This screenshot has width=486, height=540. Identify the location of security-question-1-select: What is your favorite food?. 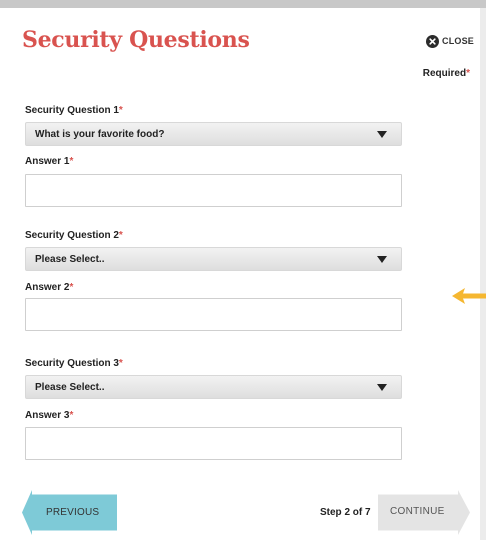
(213, 134).